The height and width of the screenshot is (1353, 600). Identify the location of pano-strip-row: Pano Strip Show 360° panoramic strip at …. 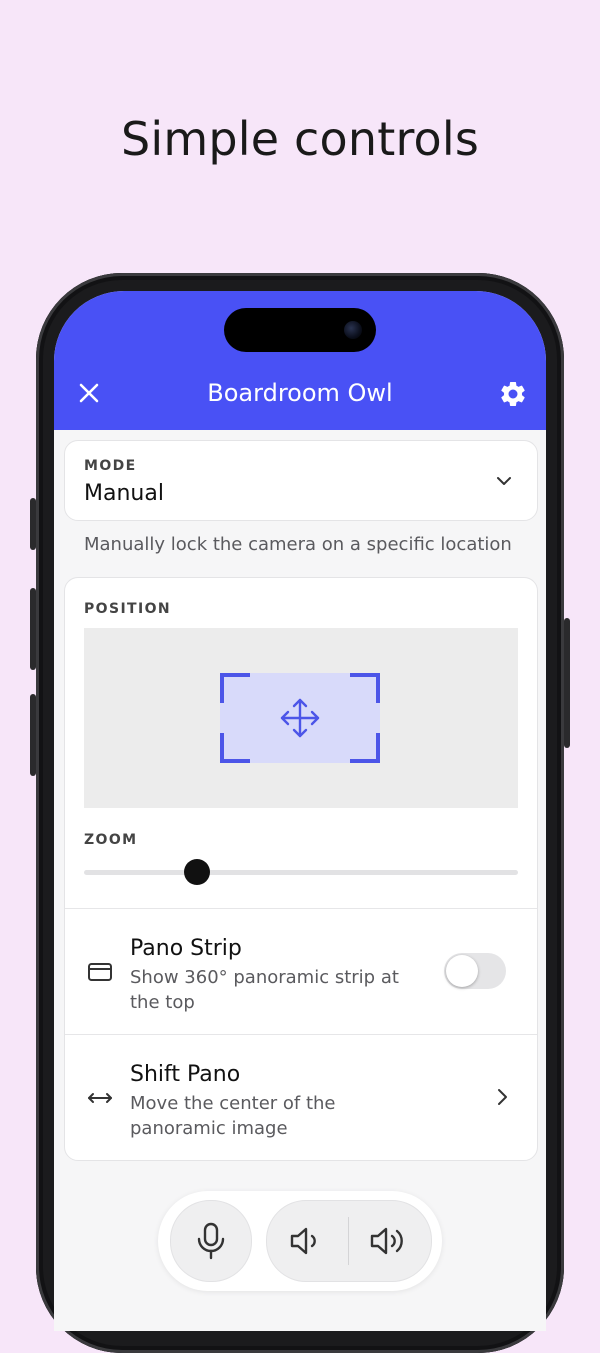
(301, 971).